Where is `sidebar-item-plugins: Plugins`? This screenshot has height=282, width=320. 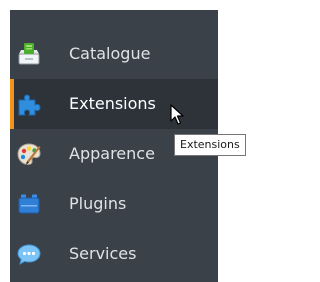
sidebar-item-plugins: Plugins is located at coordinates (114, 204).